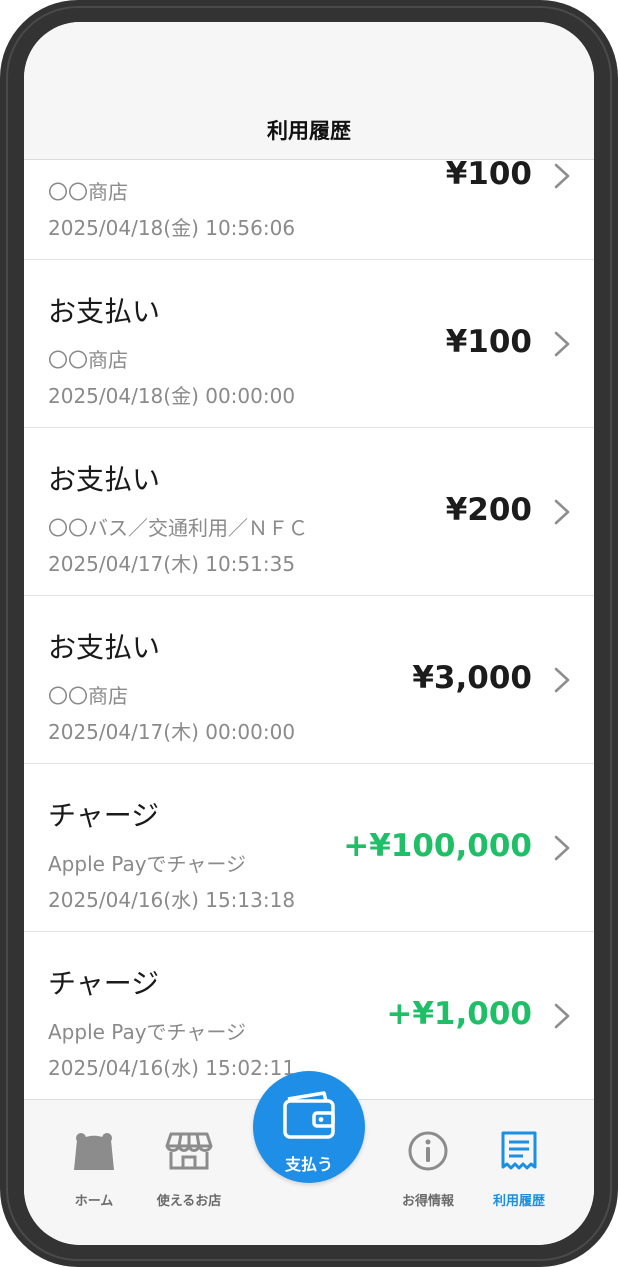 Image resolution: width=618 pixels, height=1267 pixels. I want to click on store-icon, so click(189, 1151).